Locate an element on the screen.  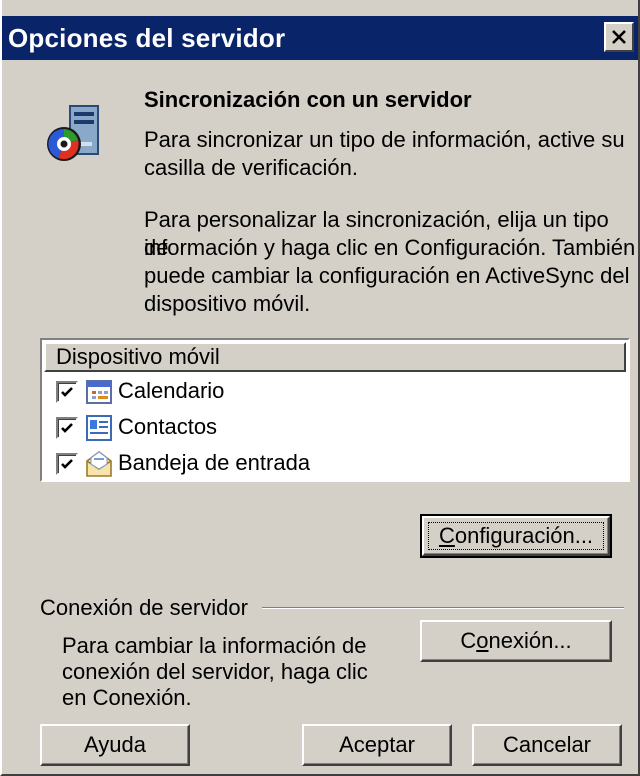
list-item-calendario: Calendario is located at coordinates (336, 392).